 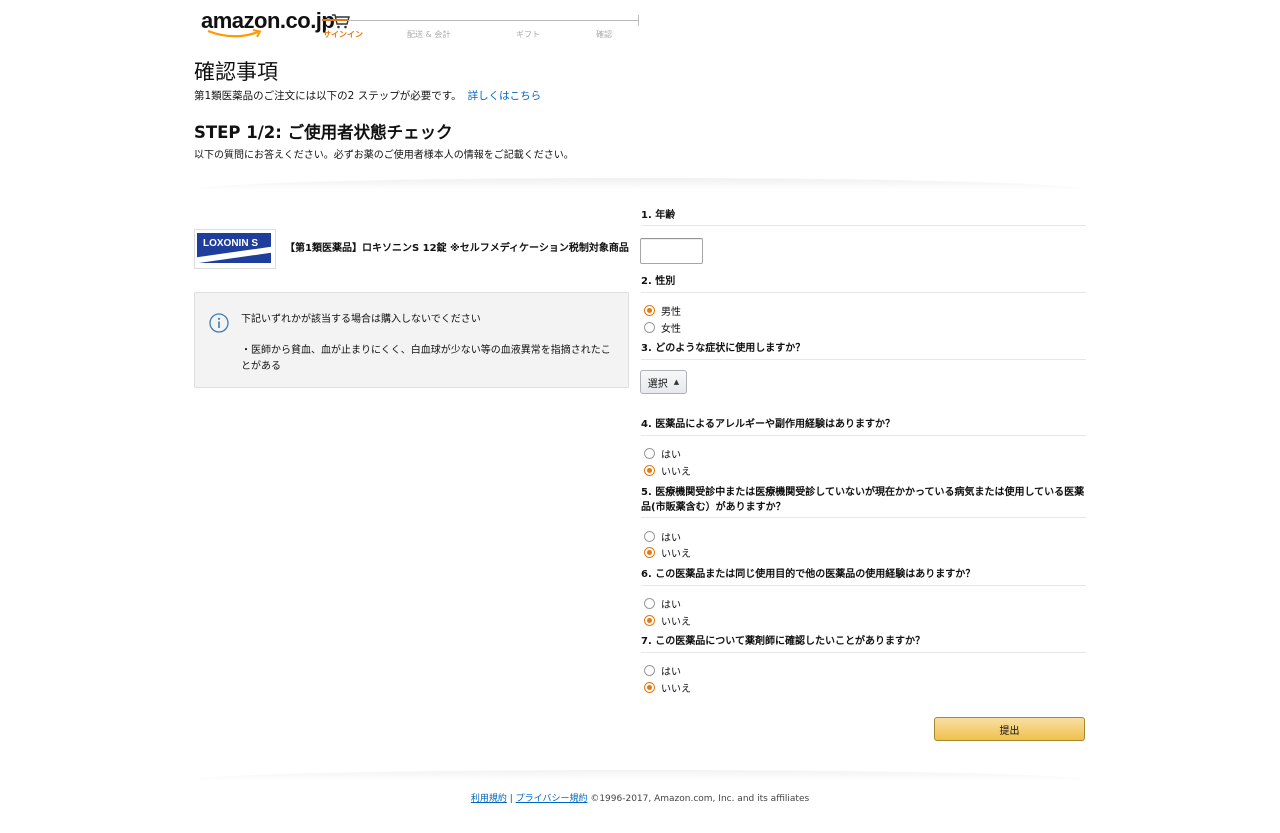 What do you see at coordinates (335, 20) in the screenshot?
I see `progress-active` at bounding box center [335, 20].